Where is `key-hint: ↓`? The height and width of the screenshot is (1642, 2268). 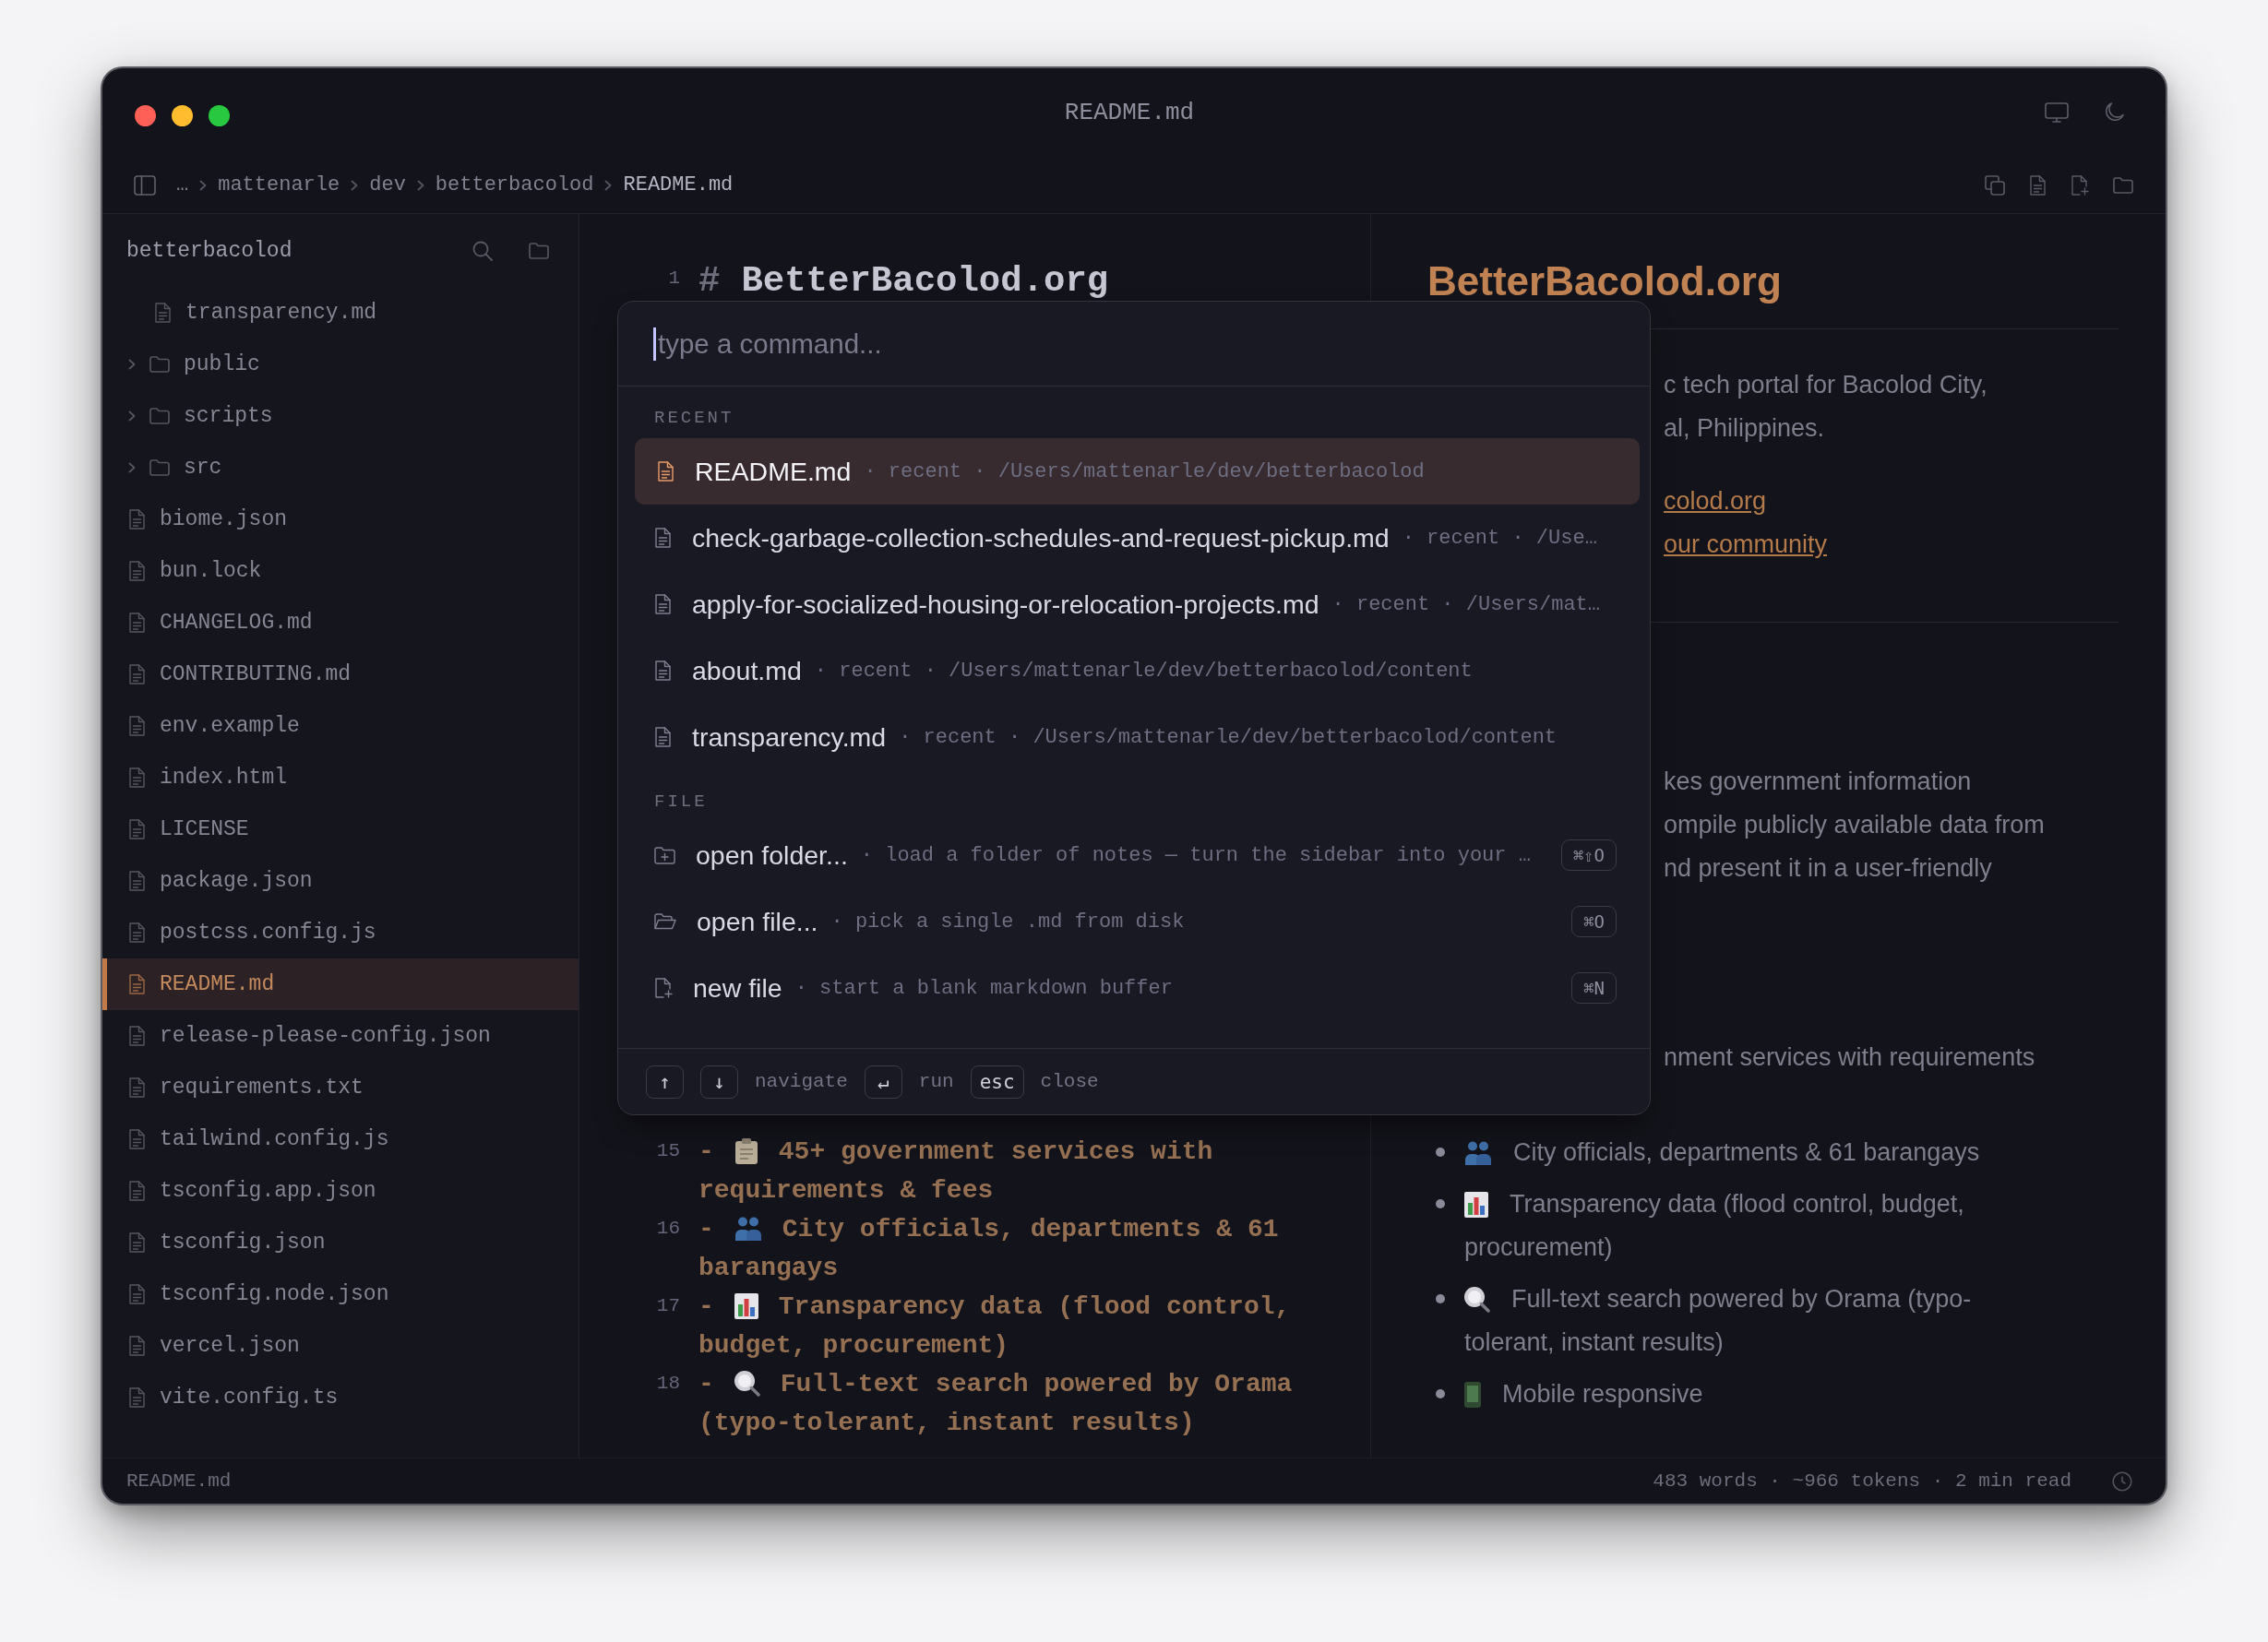
key-hint: ↓ is located at coordinates (719, 1082).